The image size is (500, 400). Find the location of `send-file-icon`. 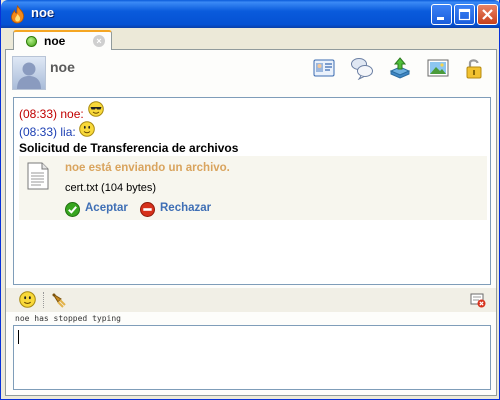

send-file-icon is located at coordinates (400, 68).